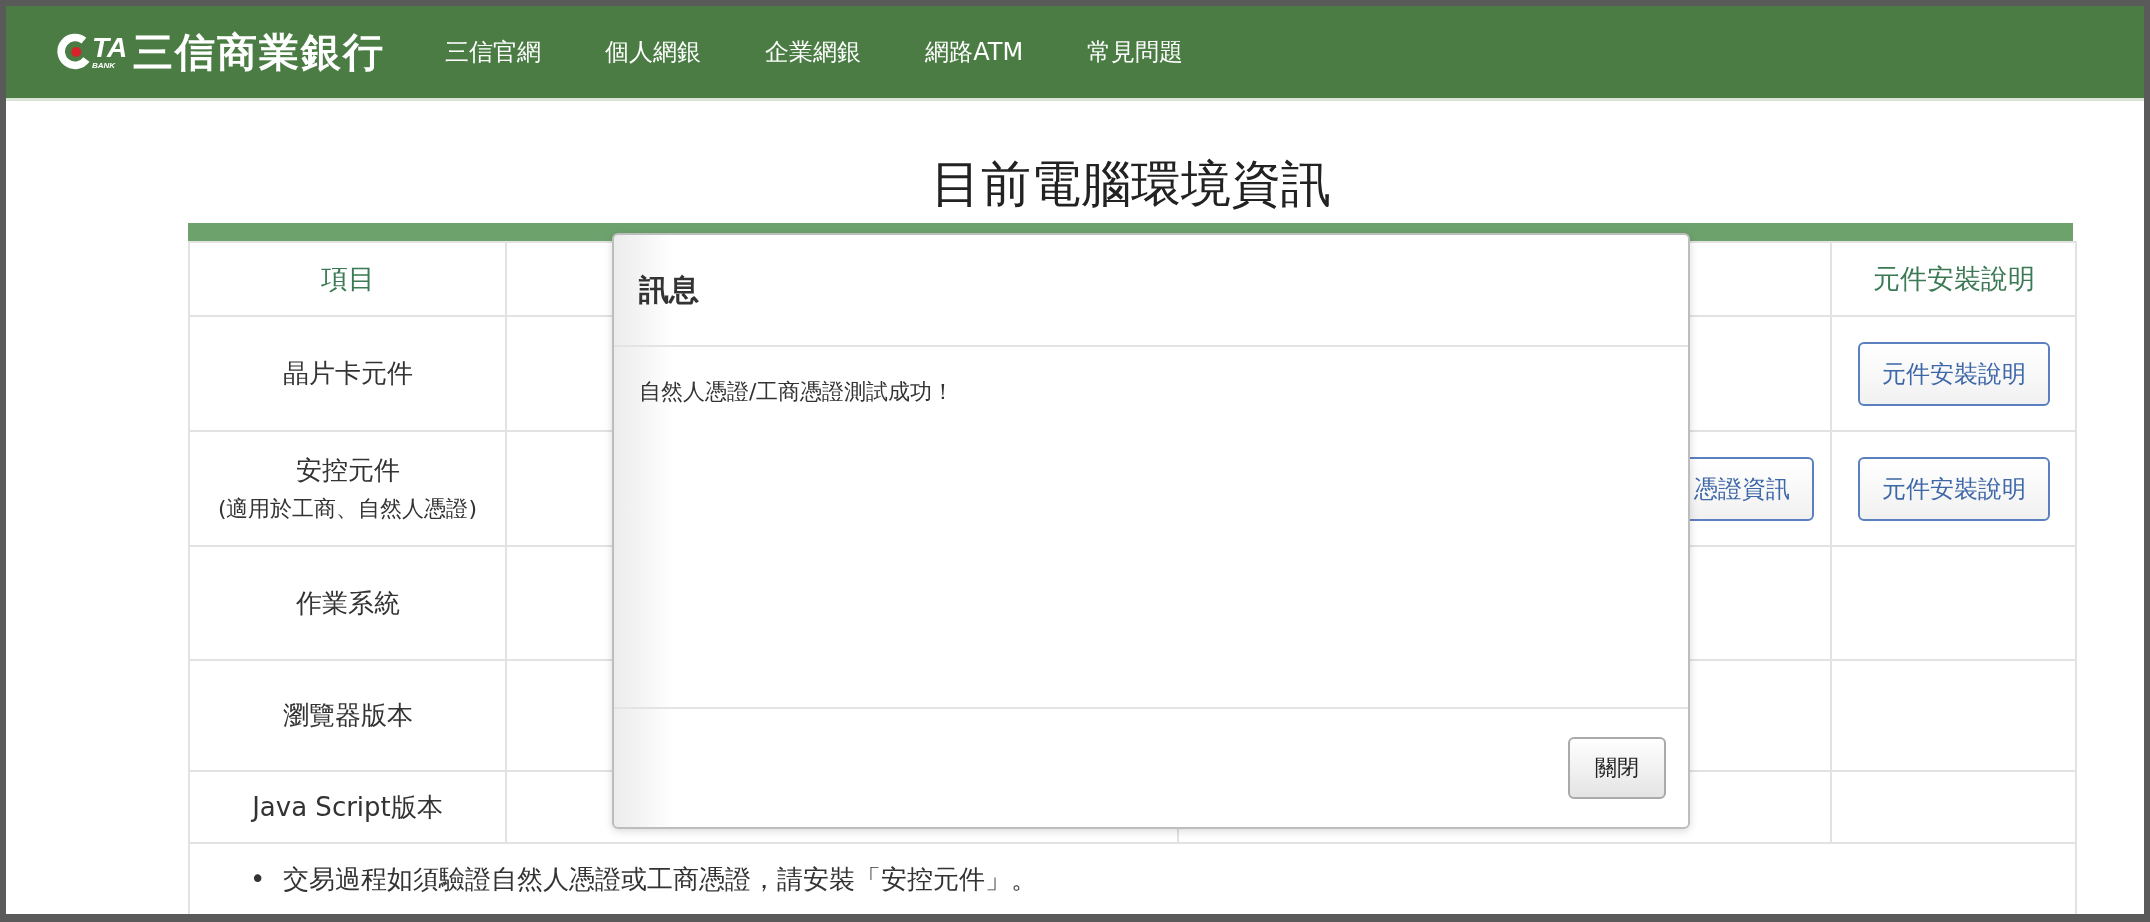 This screenshot has width=2150, height=922. Describe the element at coordinates (110, 48) in the screenshot. I see `logo-mark: TA` at that location.